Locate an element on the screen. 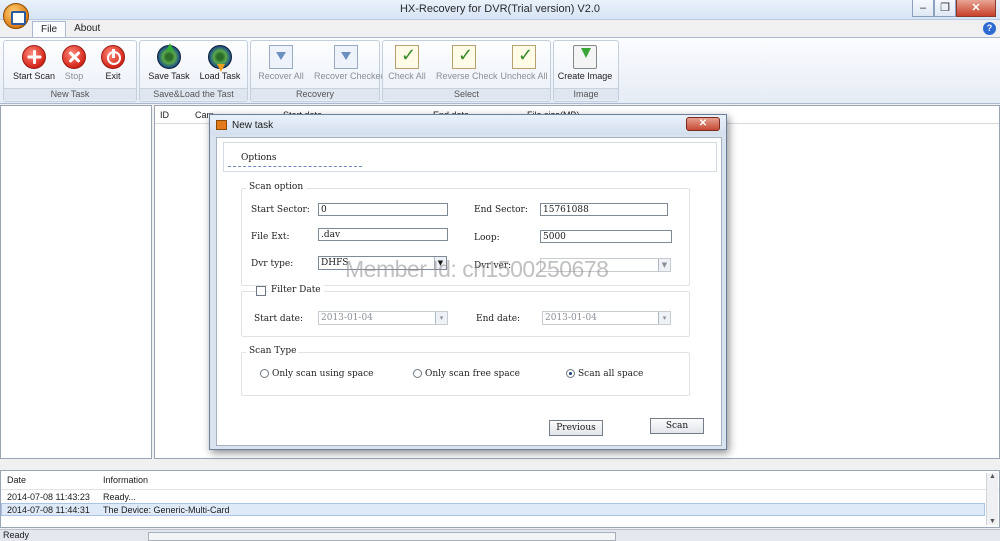 This screenshot has width=1000, height=541. help-icon: ? is located at coordinates (989, 28).